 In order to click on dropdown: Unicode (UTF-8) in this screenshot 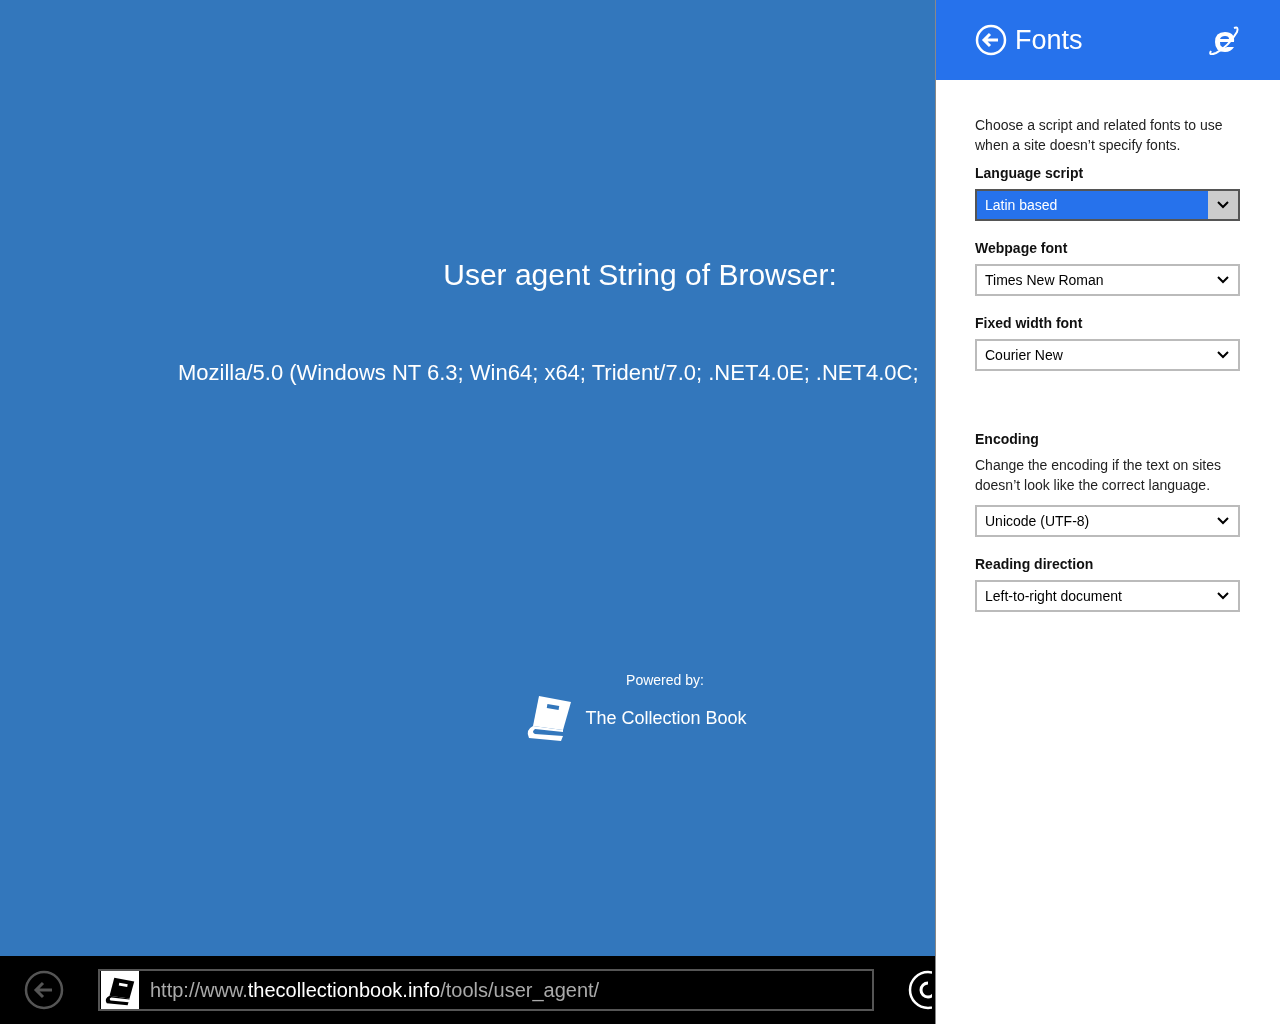, I will do `click(1107, 521)`.